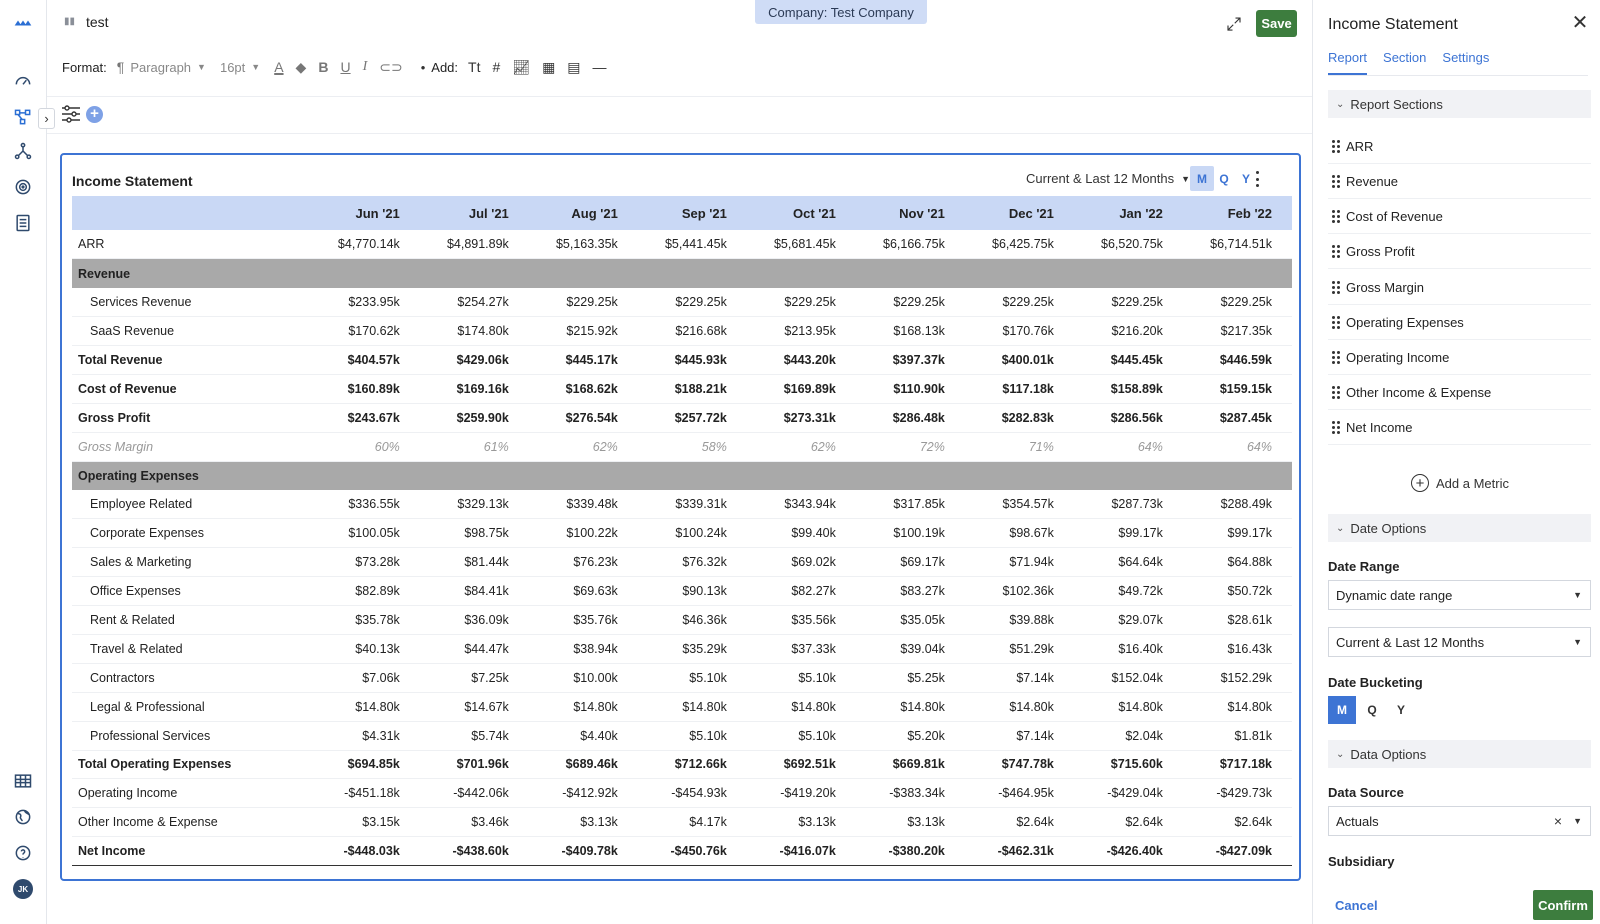 The width and height of the screenshot is (1600, 924). I want to click on report-section-item: Cost of Revenue, so click(1459, 217).